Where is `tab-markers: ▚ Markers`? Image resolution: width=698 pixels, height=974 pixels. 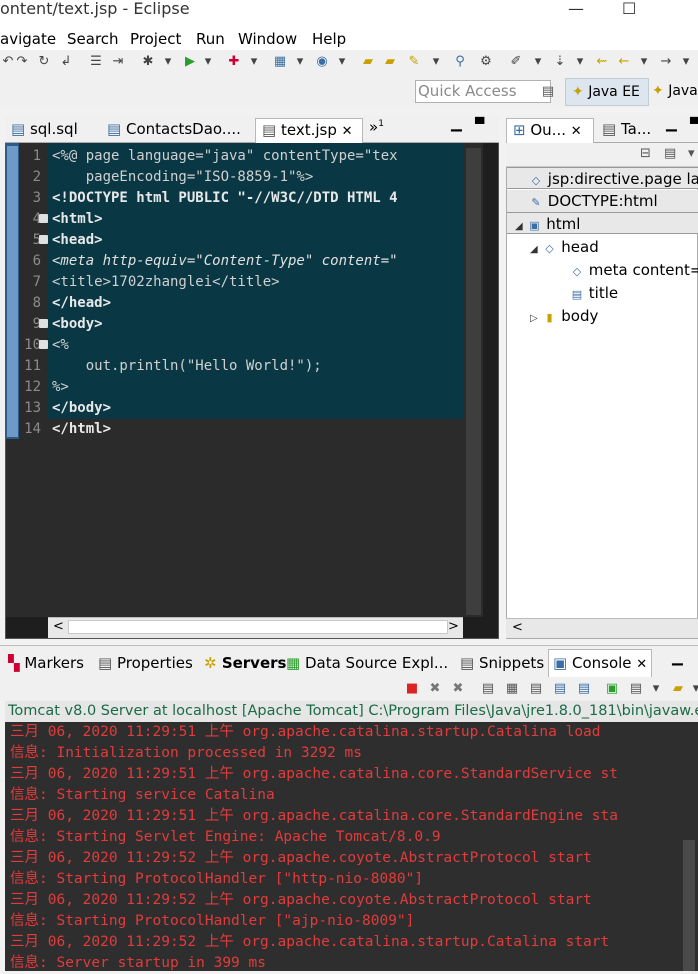 tab-markers: ▚ Markers is located at coordinates (46, 663).